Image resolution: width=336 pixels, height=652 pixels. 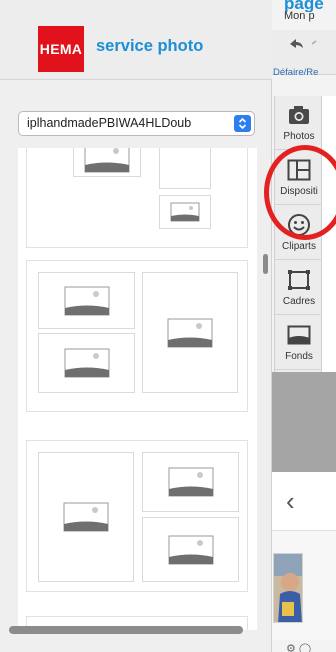 What do you see at coordinates (304, 585) in the screenshot?
I see `photo-gallery-strip` at bounding box center [304, 585].